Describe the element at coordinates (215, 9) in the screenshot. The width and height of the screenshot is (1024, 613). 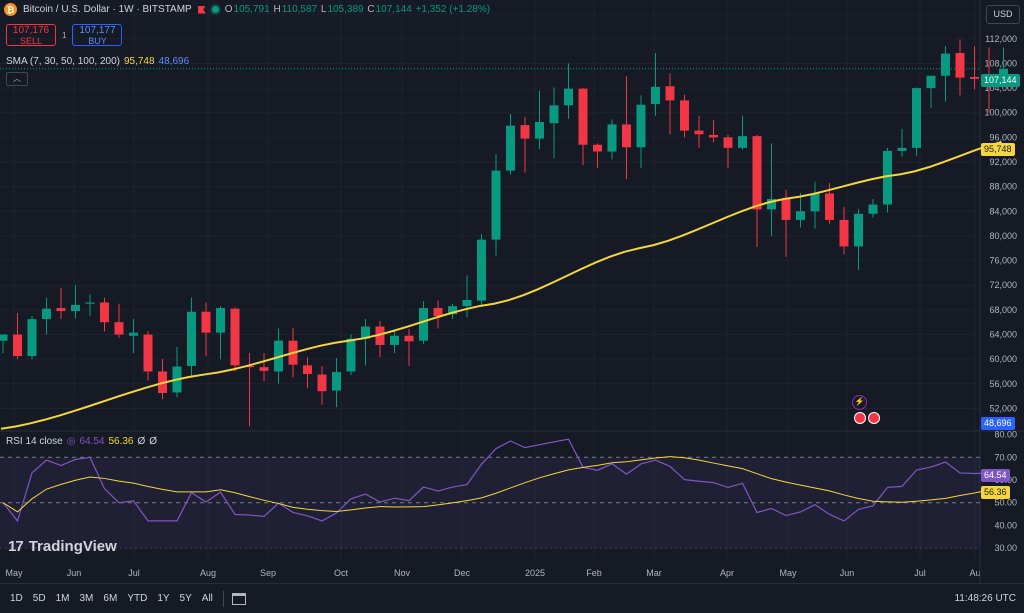
I see `market-open-icon` at that location.